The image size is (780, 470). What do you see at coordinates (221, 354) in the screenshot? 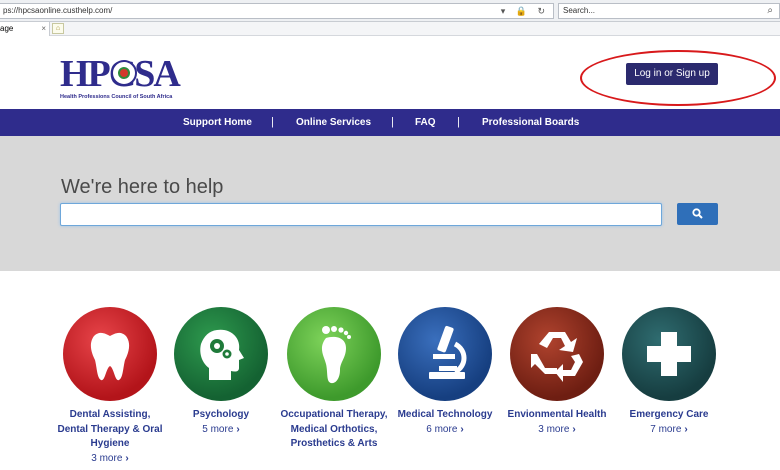
I see `head-gears-icon` at bounding box center [221, 354].